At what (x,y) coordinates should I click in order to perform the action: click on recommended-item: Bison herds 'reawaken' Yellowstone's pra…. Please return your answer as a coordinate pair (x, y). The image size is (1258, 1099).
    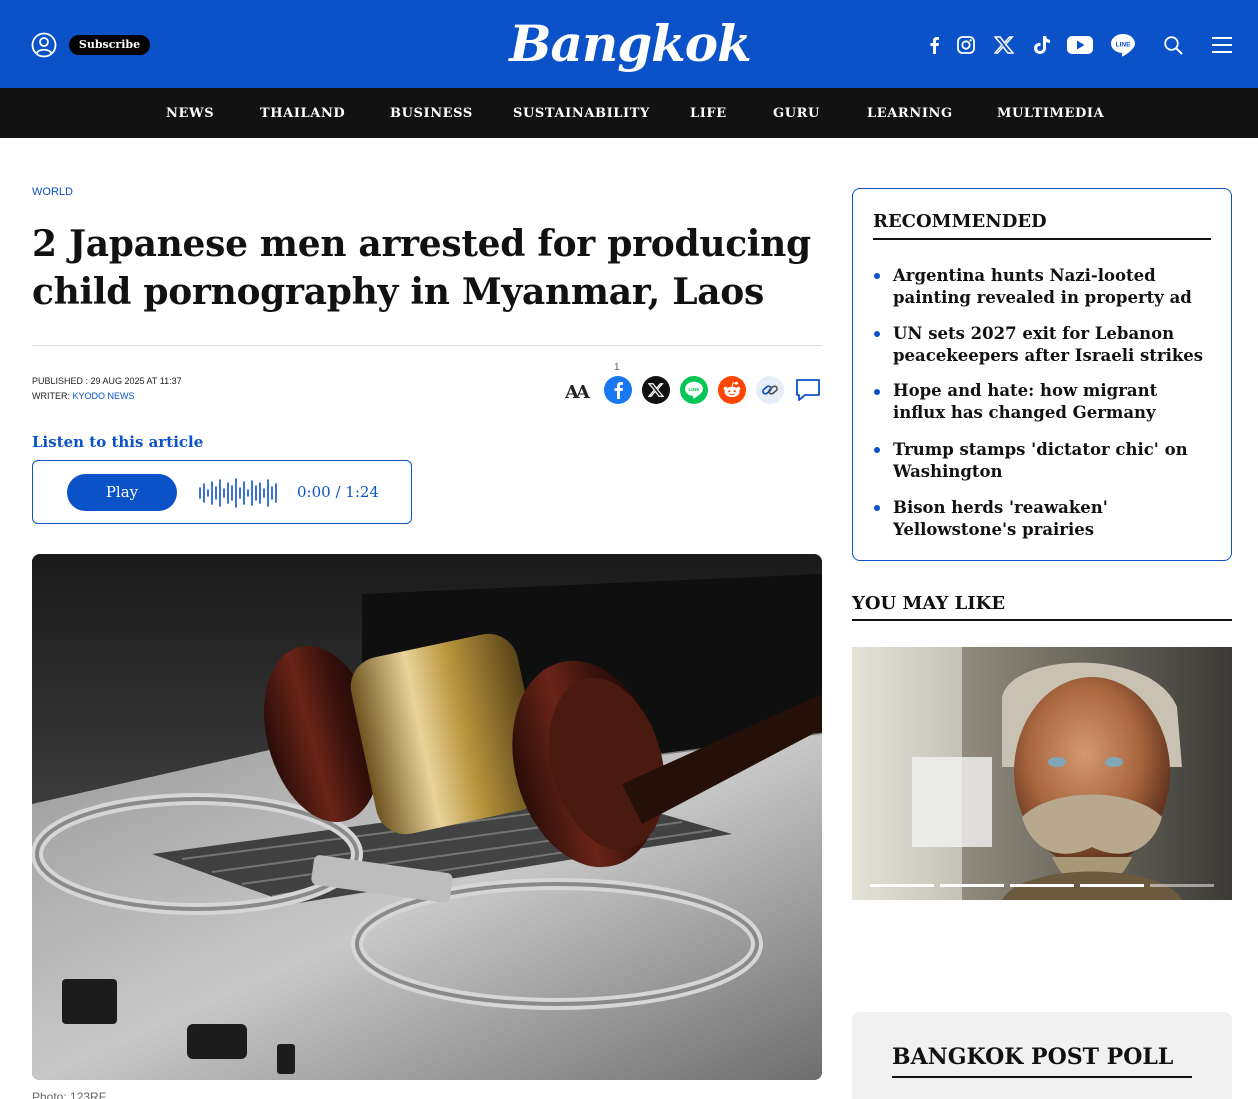
    Looking at the image, I should click on (1054, 519).